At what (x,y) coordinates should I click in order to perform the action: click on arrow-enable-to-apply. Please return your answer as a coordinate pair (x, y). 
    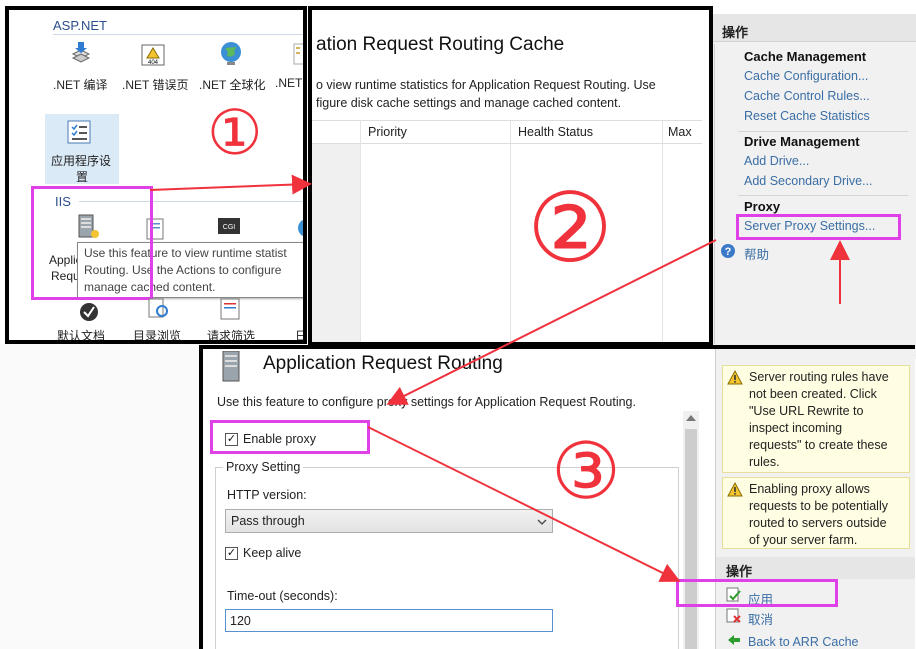
    Looking at the image, I should click on (524, 504).